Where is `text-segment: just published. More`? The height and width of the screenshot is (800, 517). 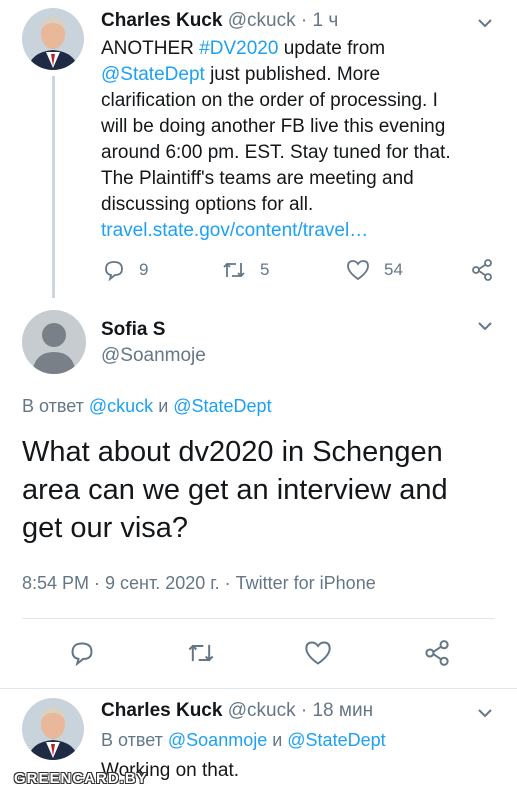 text-segment: just published. More is located at coordinates (292, 74).